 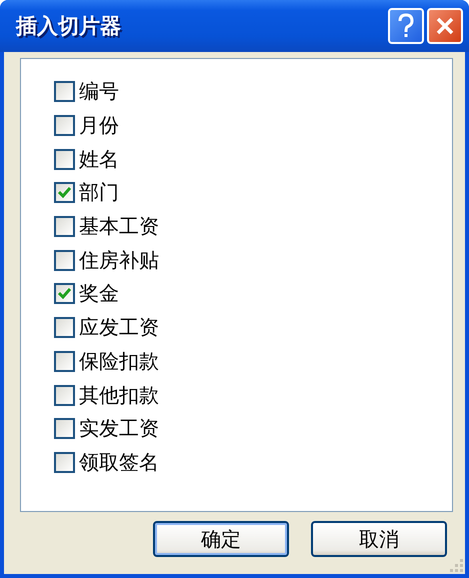 I want to click on field-label: 领取签名, so click(x=119, y=462).